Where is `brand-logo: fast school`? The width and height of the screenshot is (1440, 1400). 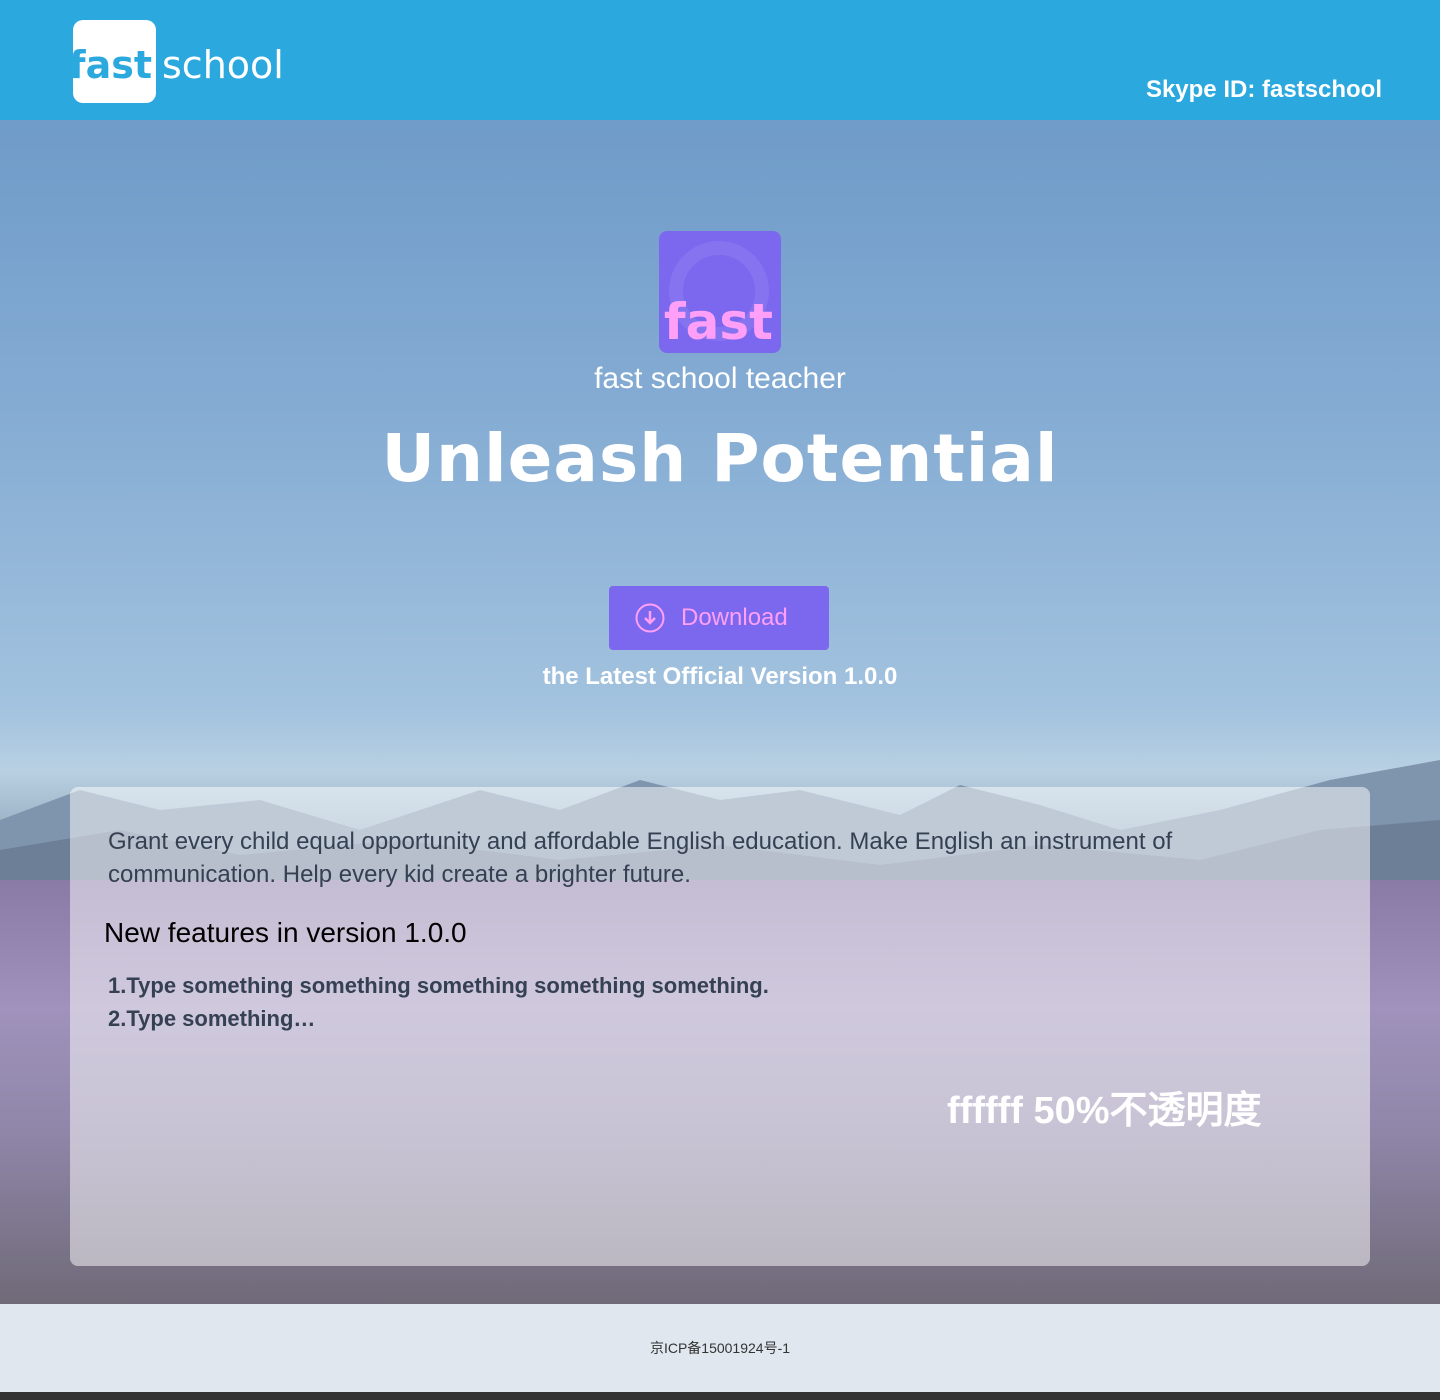 brand-logo: fast school is located at coordinates (176, 61).